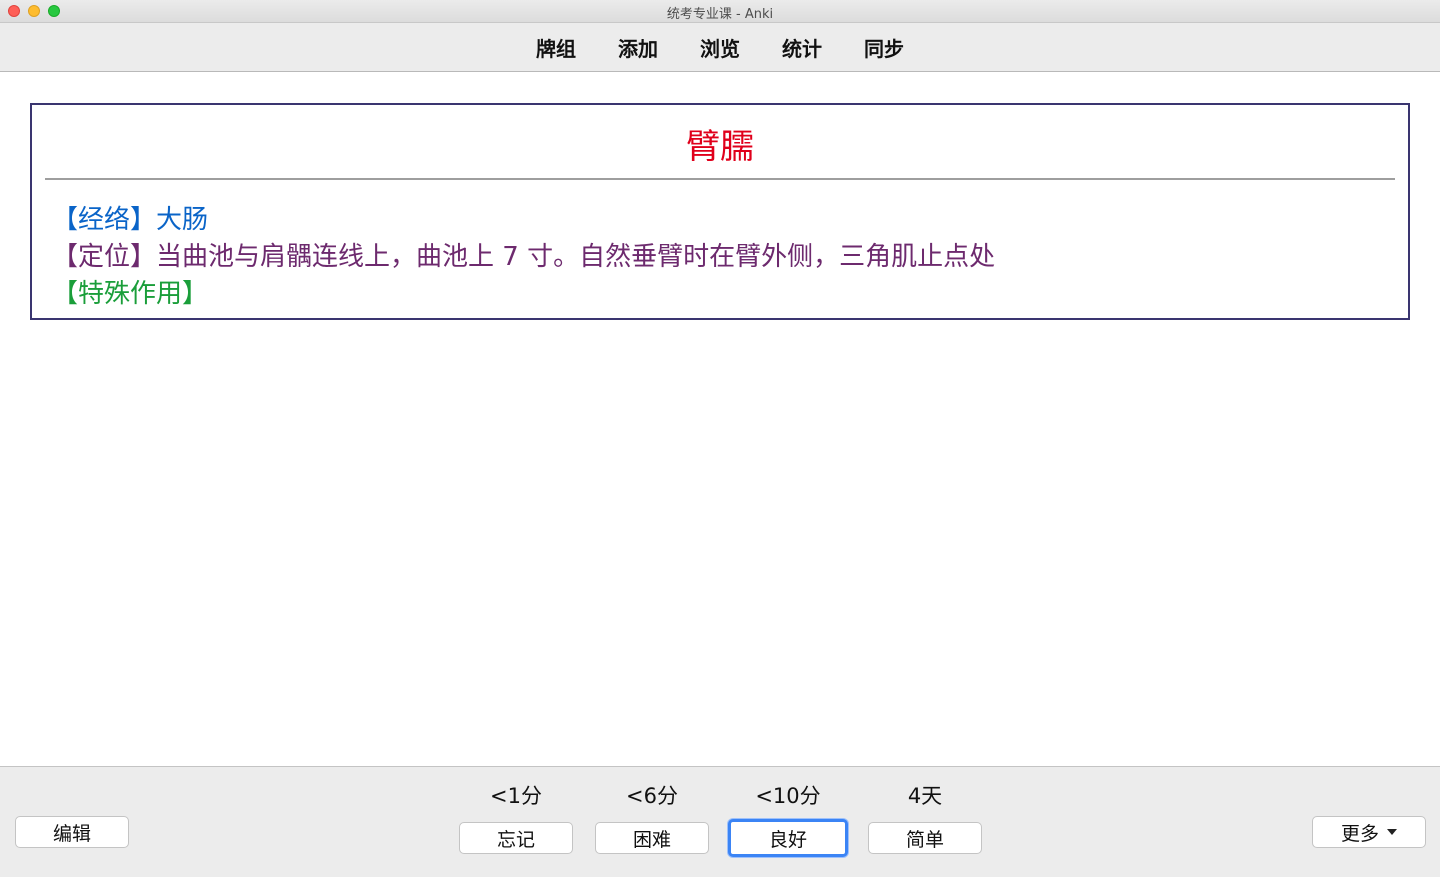 The image size is (1440, 877). Describe the element at coordinates (556, 47) in the screenshot. I see `toolbar-decks: 牌组` at that location.